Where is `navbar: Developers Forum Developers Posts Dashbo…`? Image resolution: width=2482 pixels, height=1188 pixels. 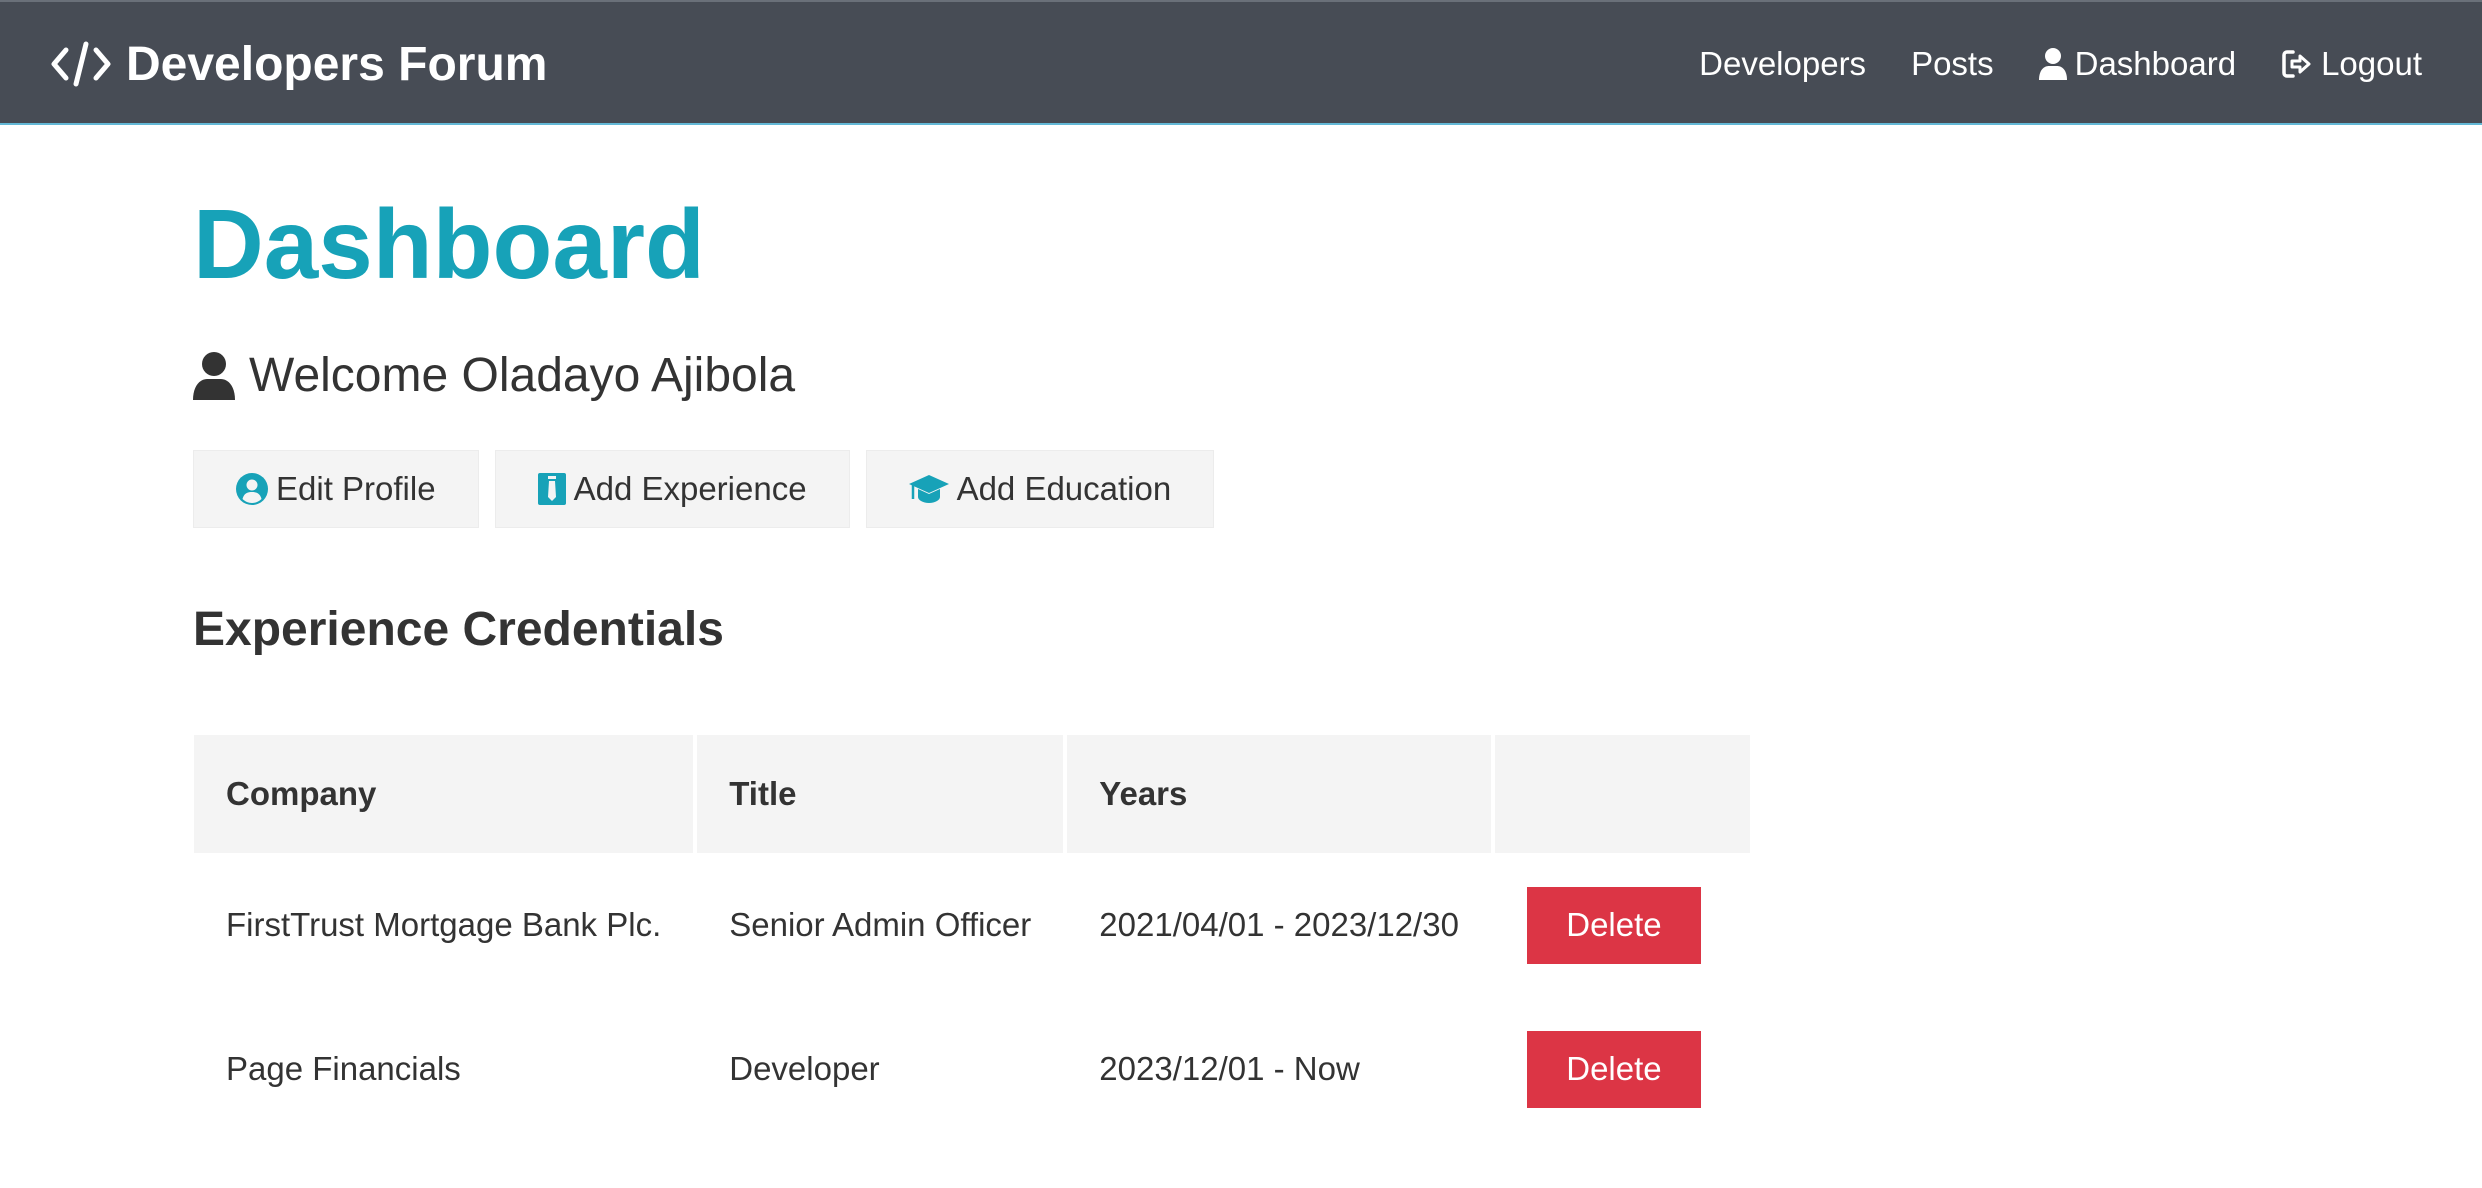 navbar: Developers Forum Developers Posts Dashbo… is located at coordinates (1241, 62).